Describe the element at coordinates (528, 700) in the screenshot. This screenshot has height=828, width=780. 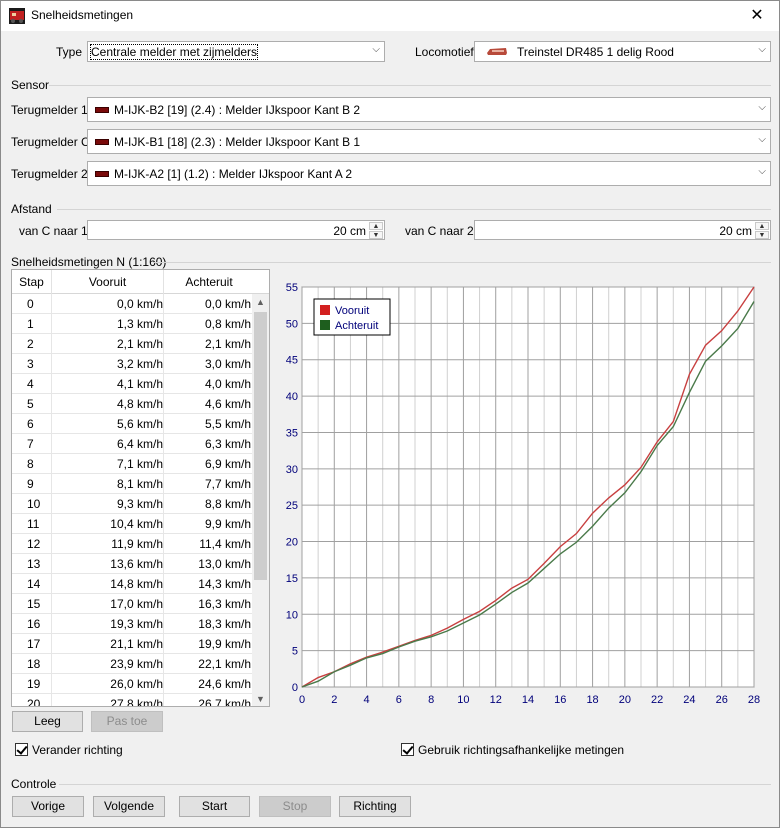
I see `x-tick-label: 14` at that location.